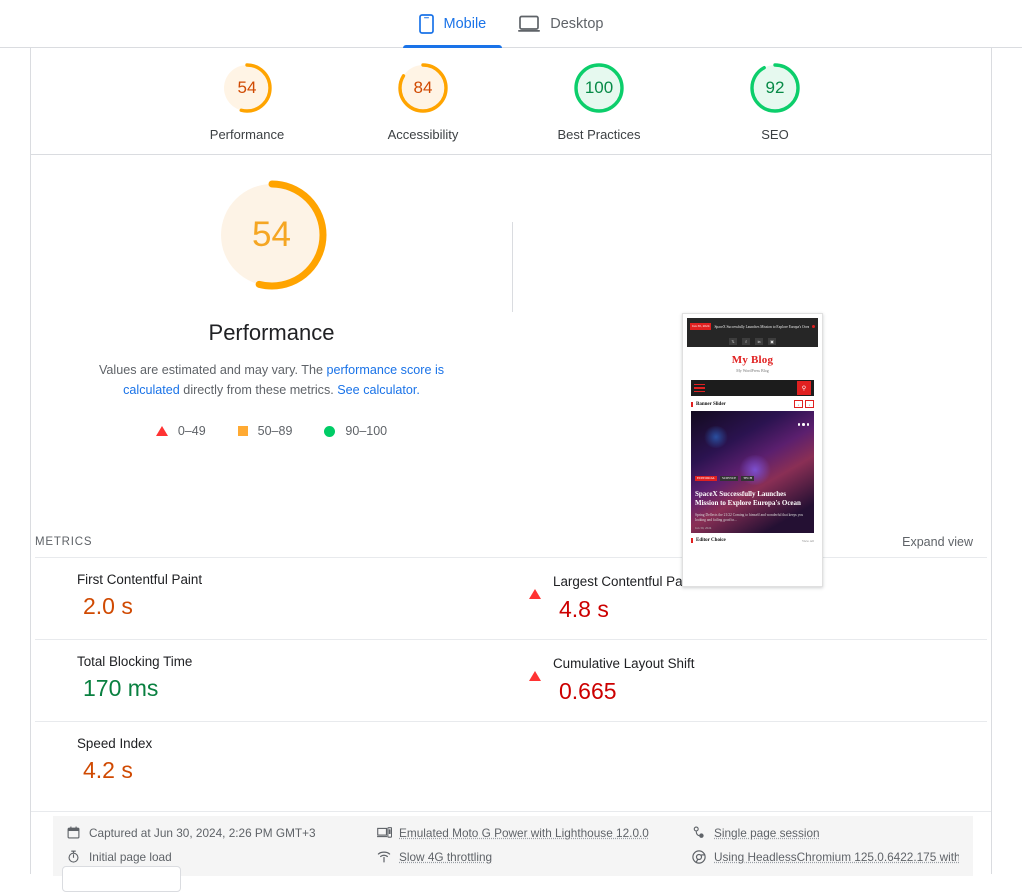 The image size is (1022, 892). I want to click on thumb-category-2: SCIENCE, so click(729, 478).